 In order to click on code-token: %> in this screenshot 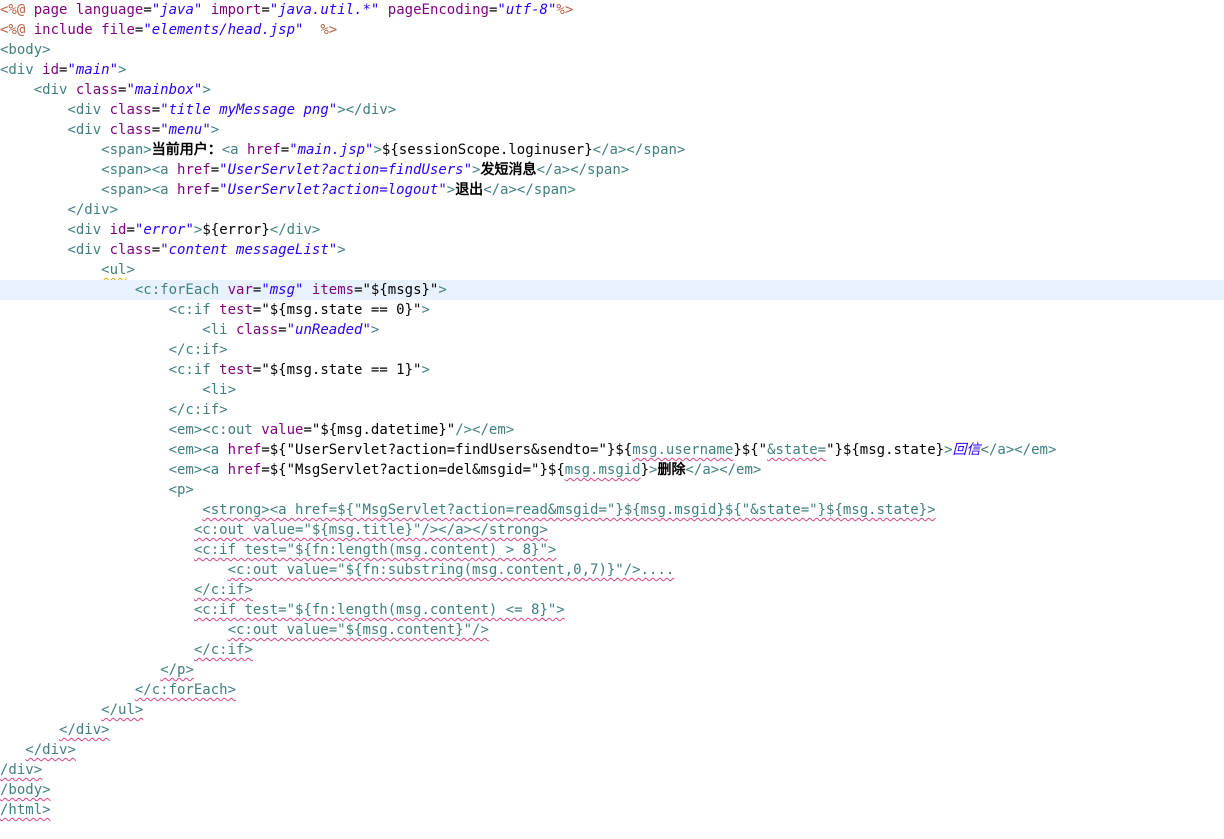, I will do `click(565, 10)`.